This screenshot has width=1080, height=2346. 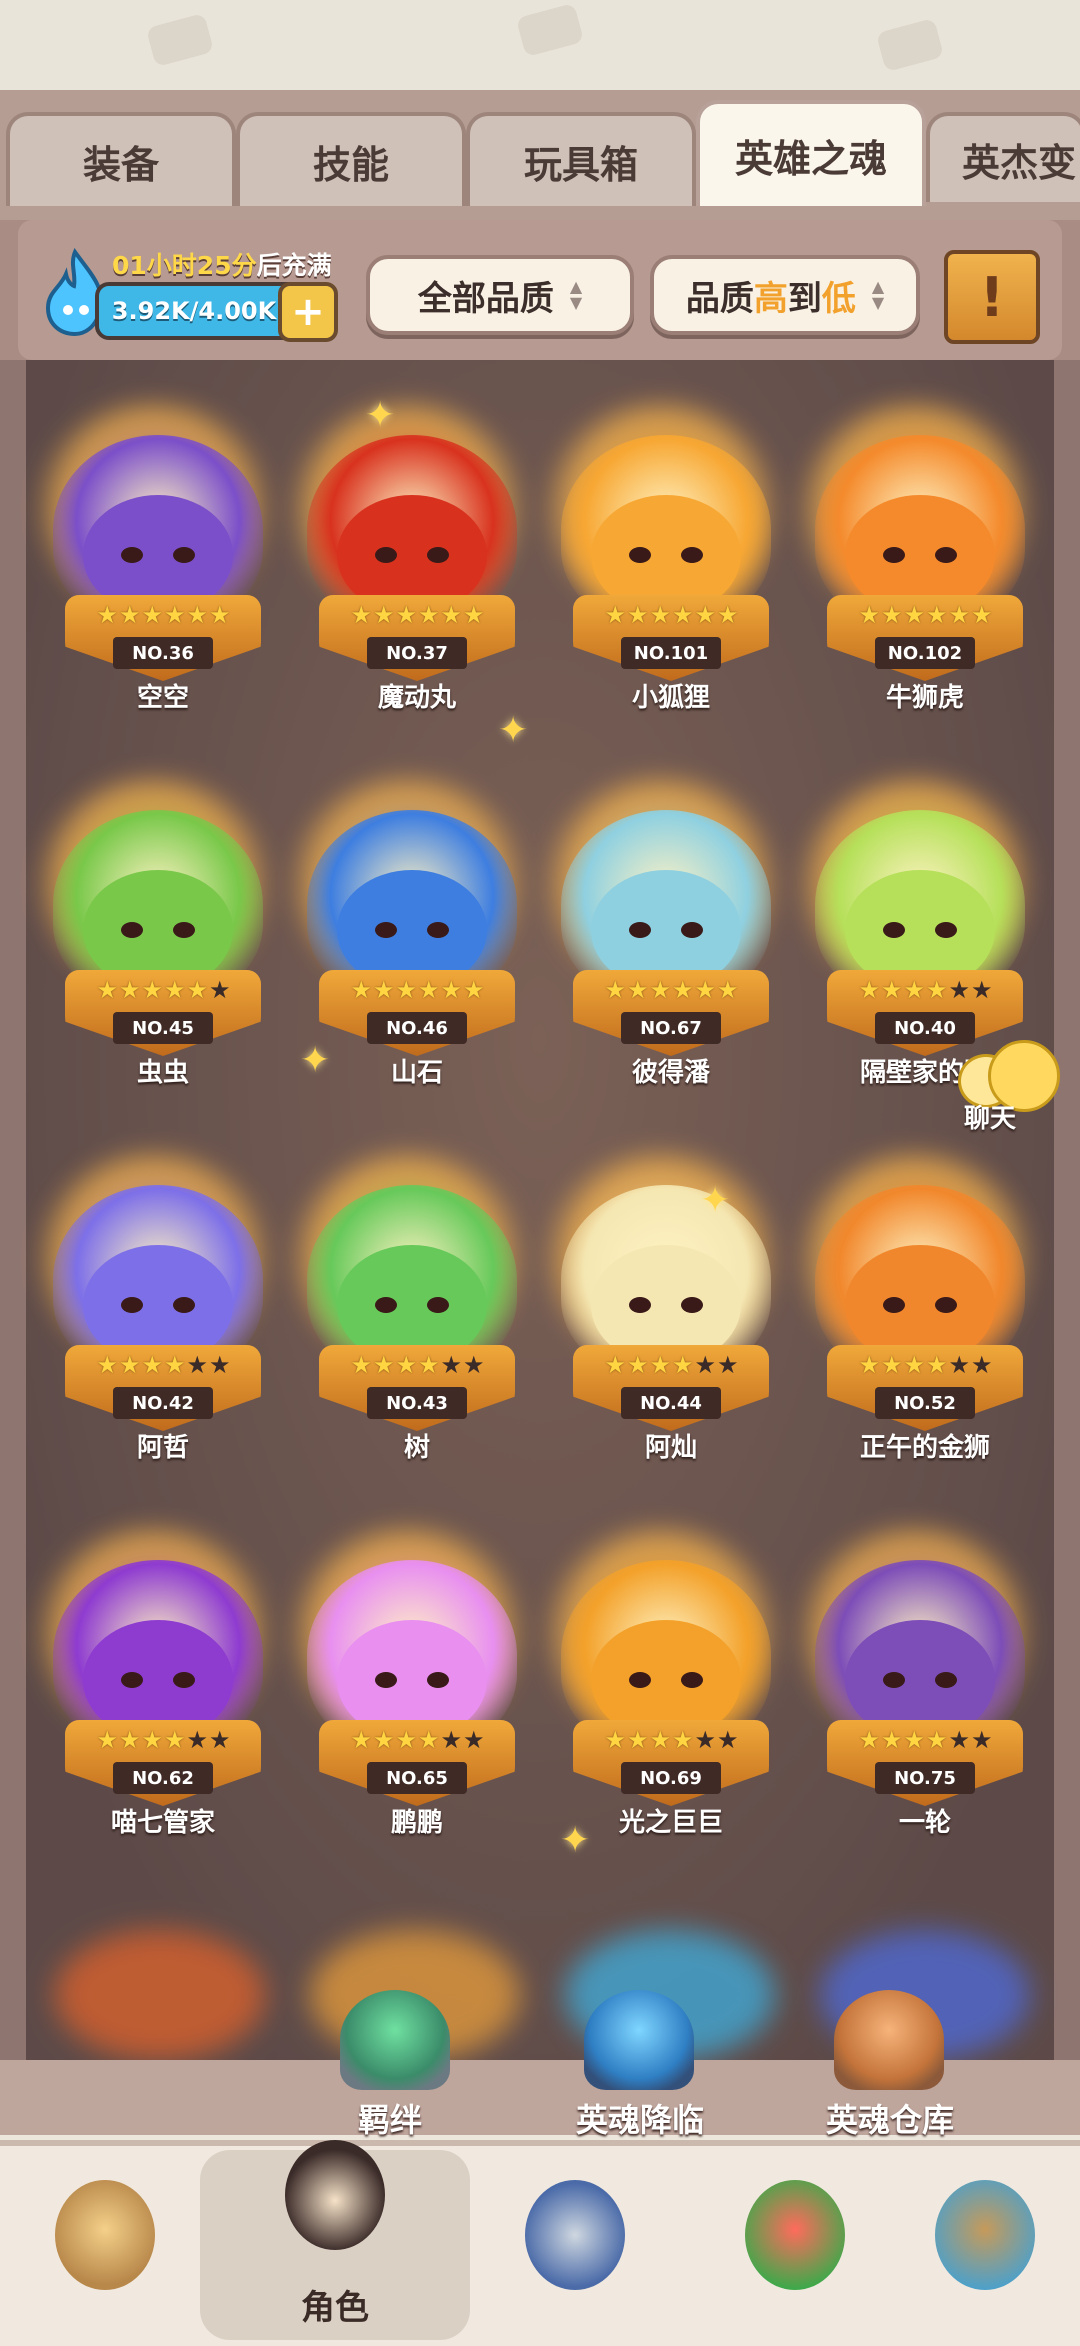 What do you see at coordinates (890, 2118) in the screenshot?
I see `soul-warehouse-button: 英魂仓库` at bounding box center [890, 2118].